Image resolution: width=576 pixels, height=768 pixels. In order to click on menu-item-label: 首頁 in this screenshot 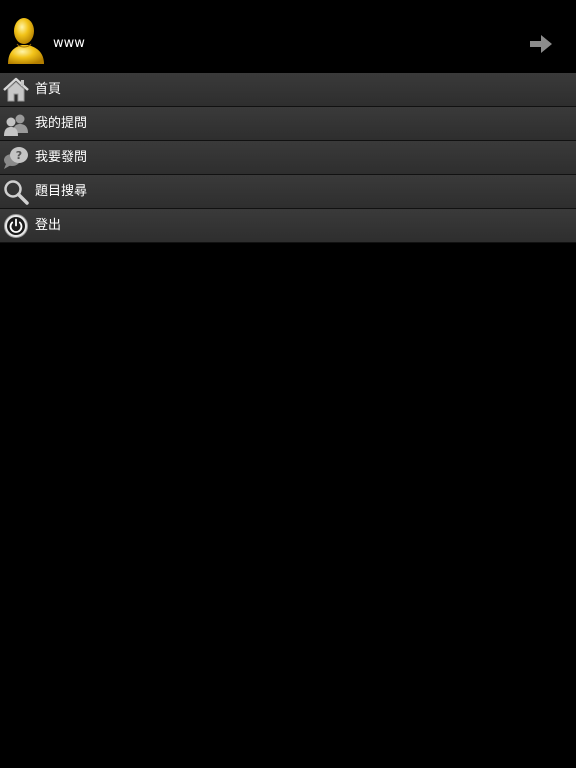, I will do `click(48, 89)`.